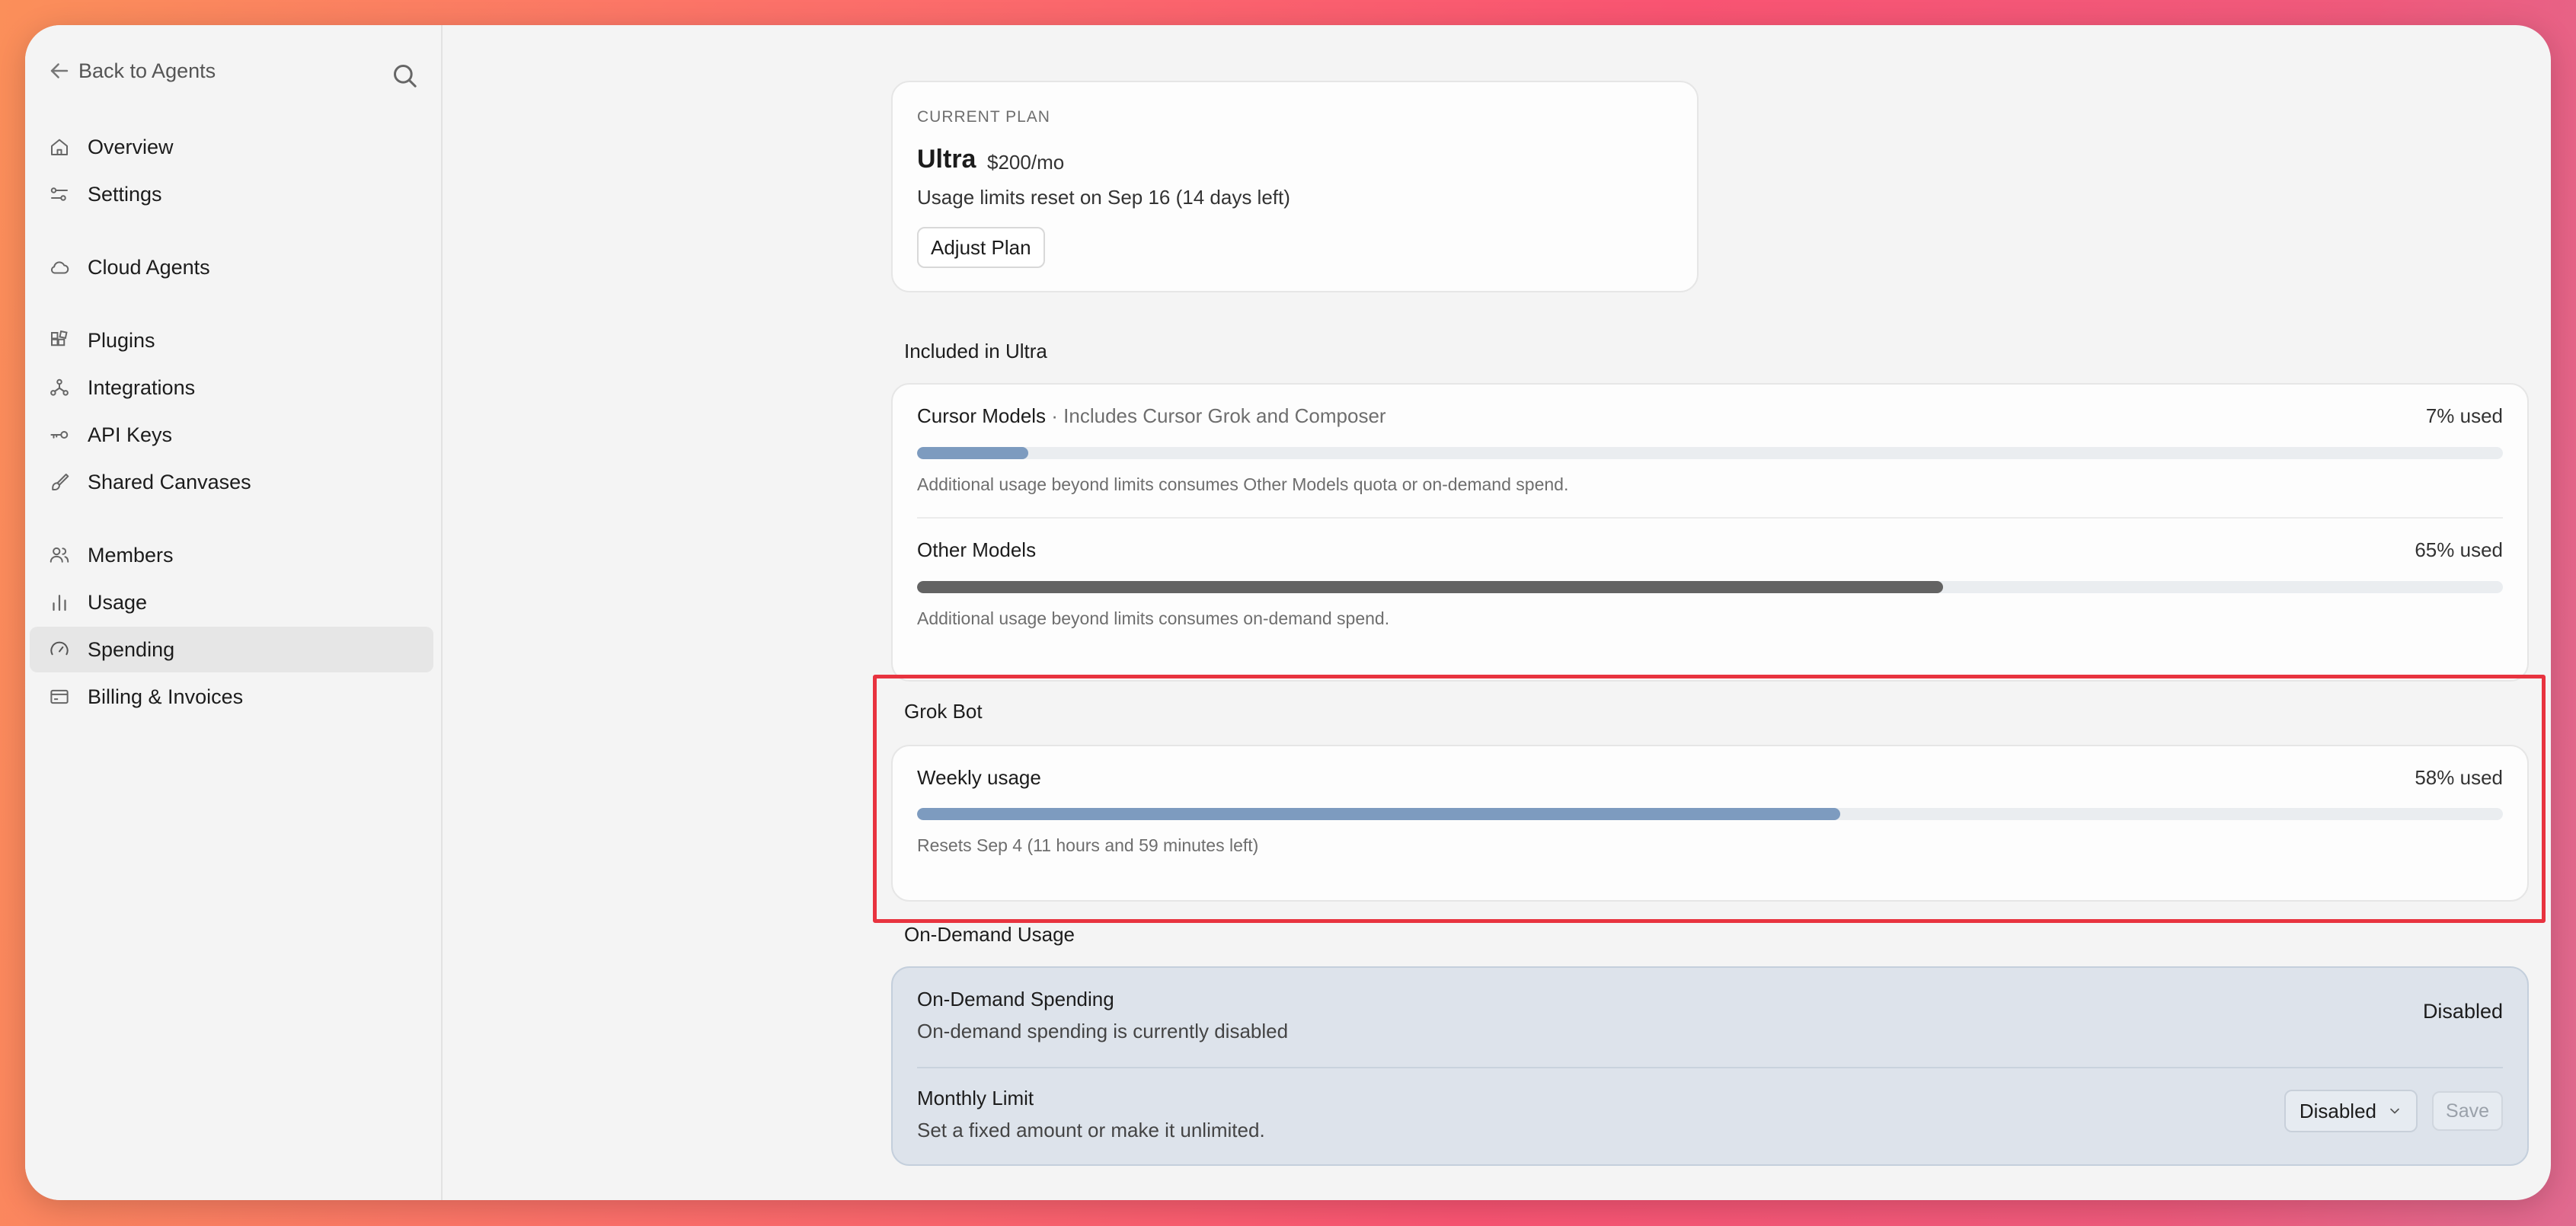 The height and width of the screenshot is (1226, 2576). I want to click on search-icon, so click(404, 75).